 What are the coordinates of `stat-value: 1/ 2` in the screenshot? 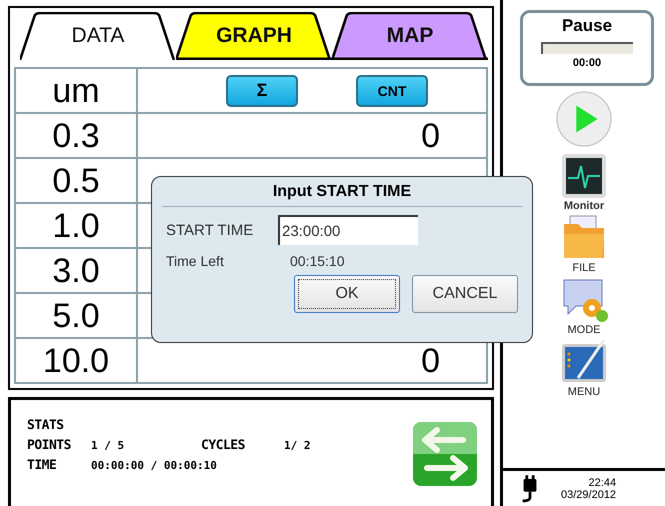 It's located at (297, 445).